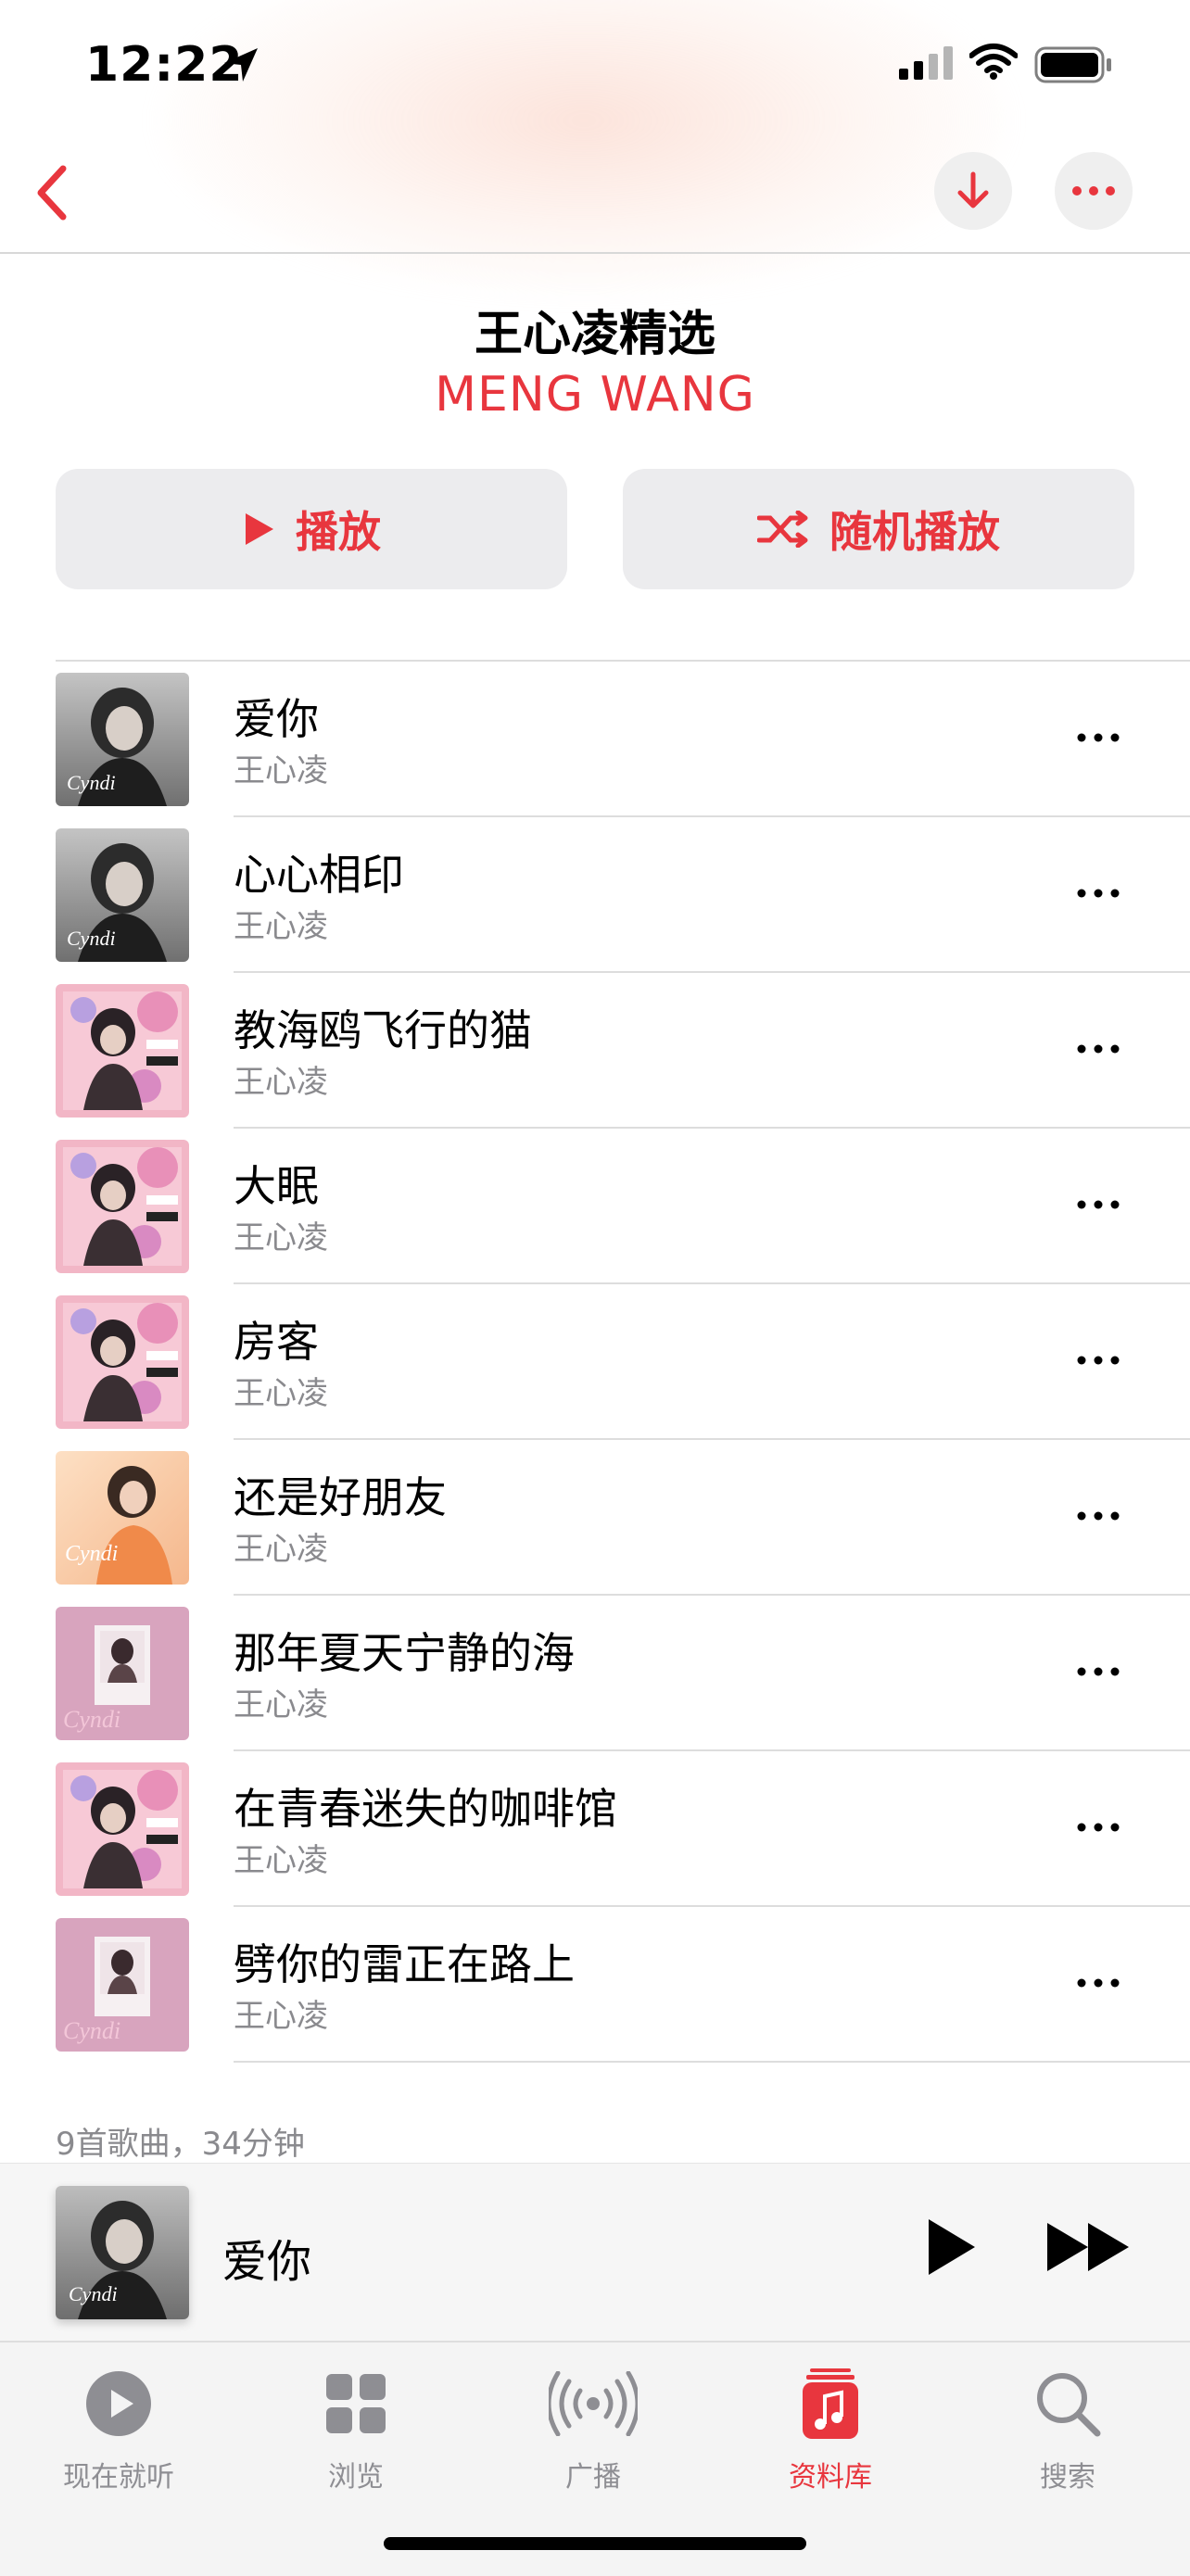  I want to click on song-title: 那年夏天宁静的海, so click(404, 1653).